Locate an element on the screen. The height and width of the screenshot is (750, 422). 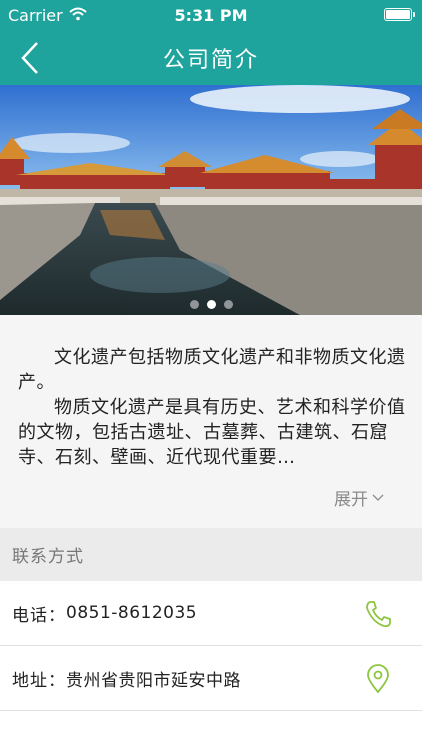
back-button is located at coordinates (30, 58).